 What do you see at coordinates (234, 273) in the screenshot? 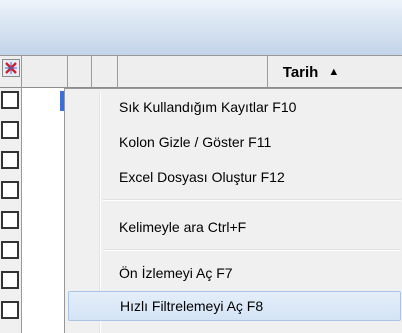
I see `menu-item-preview: Ön İzlemeyi Aç F7` at bounding box center [234, 273].